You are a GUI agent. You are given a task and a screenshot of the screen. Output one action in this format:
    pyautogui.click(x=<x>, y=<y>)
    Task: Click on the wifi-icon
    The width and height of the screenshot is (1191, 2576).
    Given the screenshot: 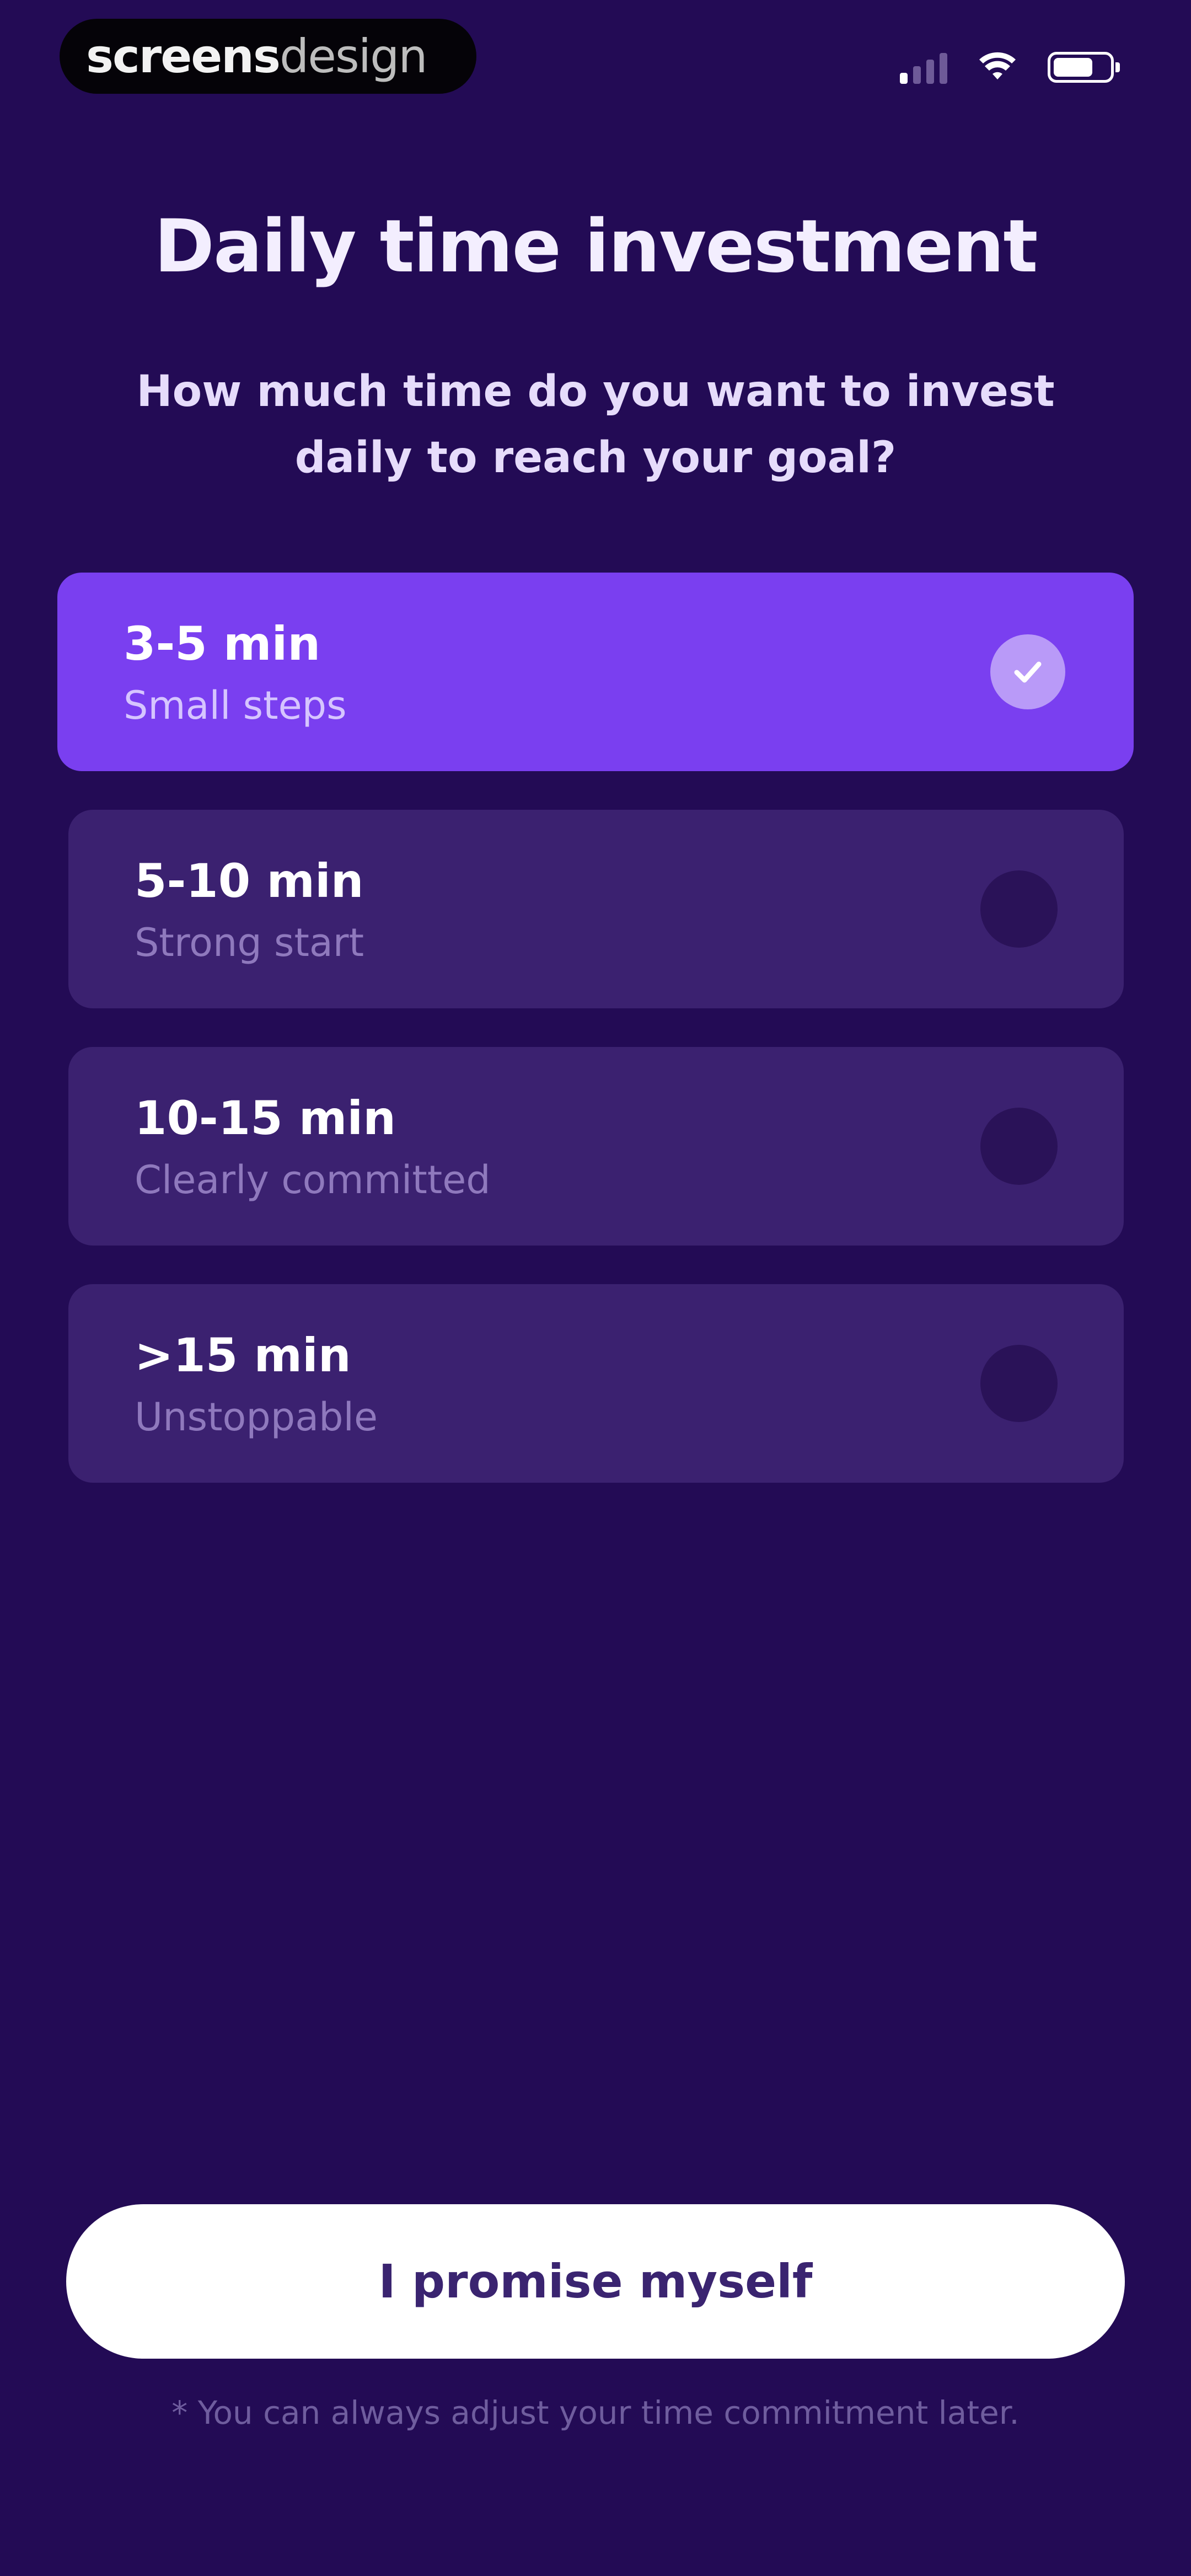 What is the action you would take?
    pyautogui.click(x=997, y=67)
    